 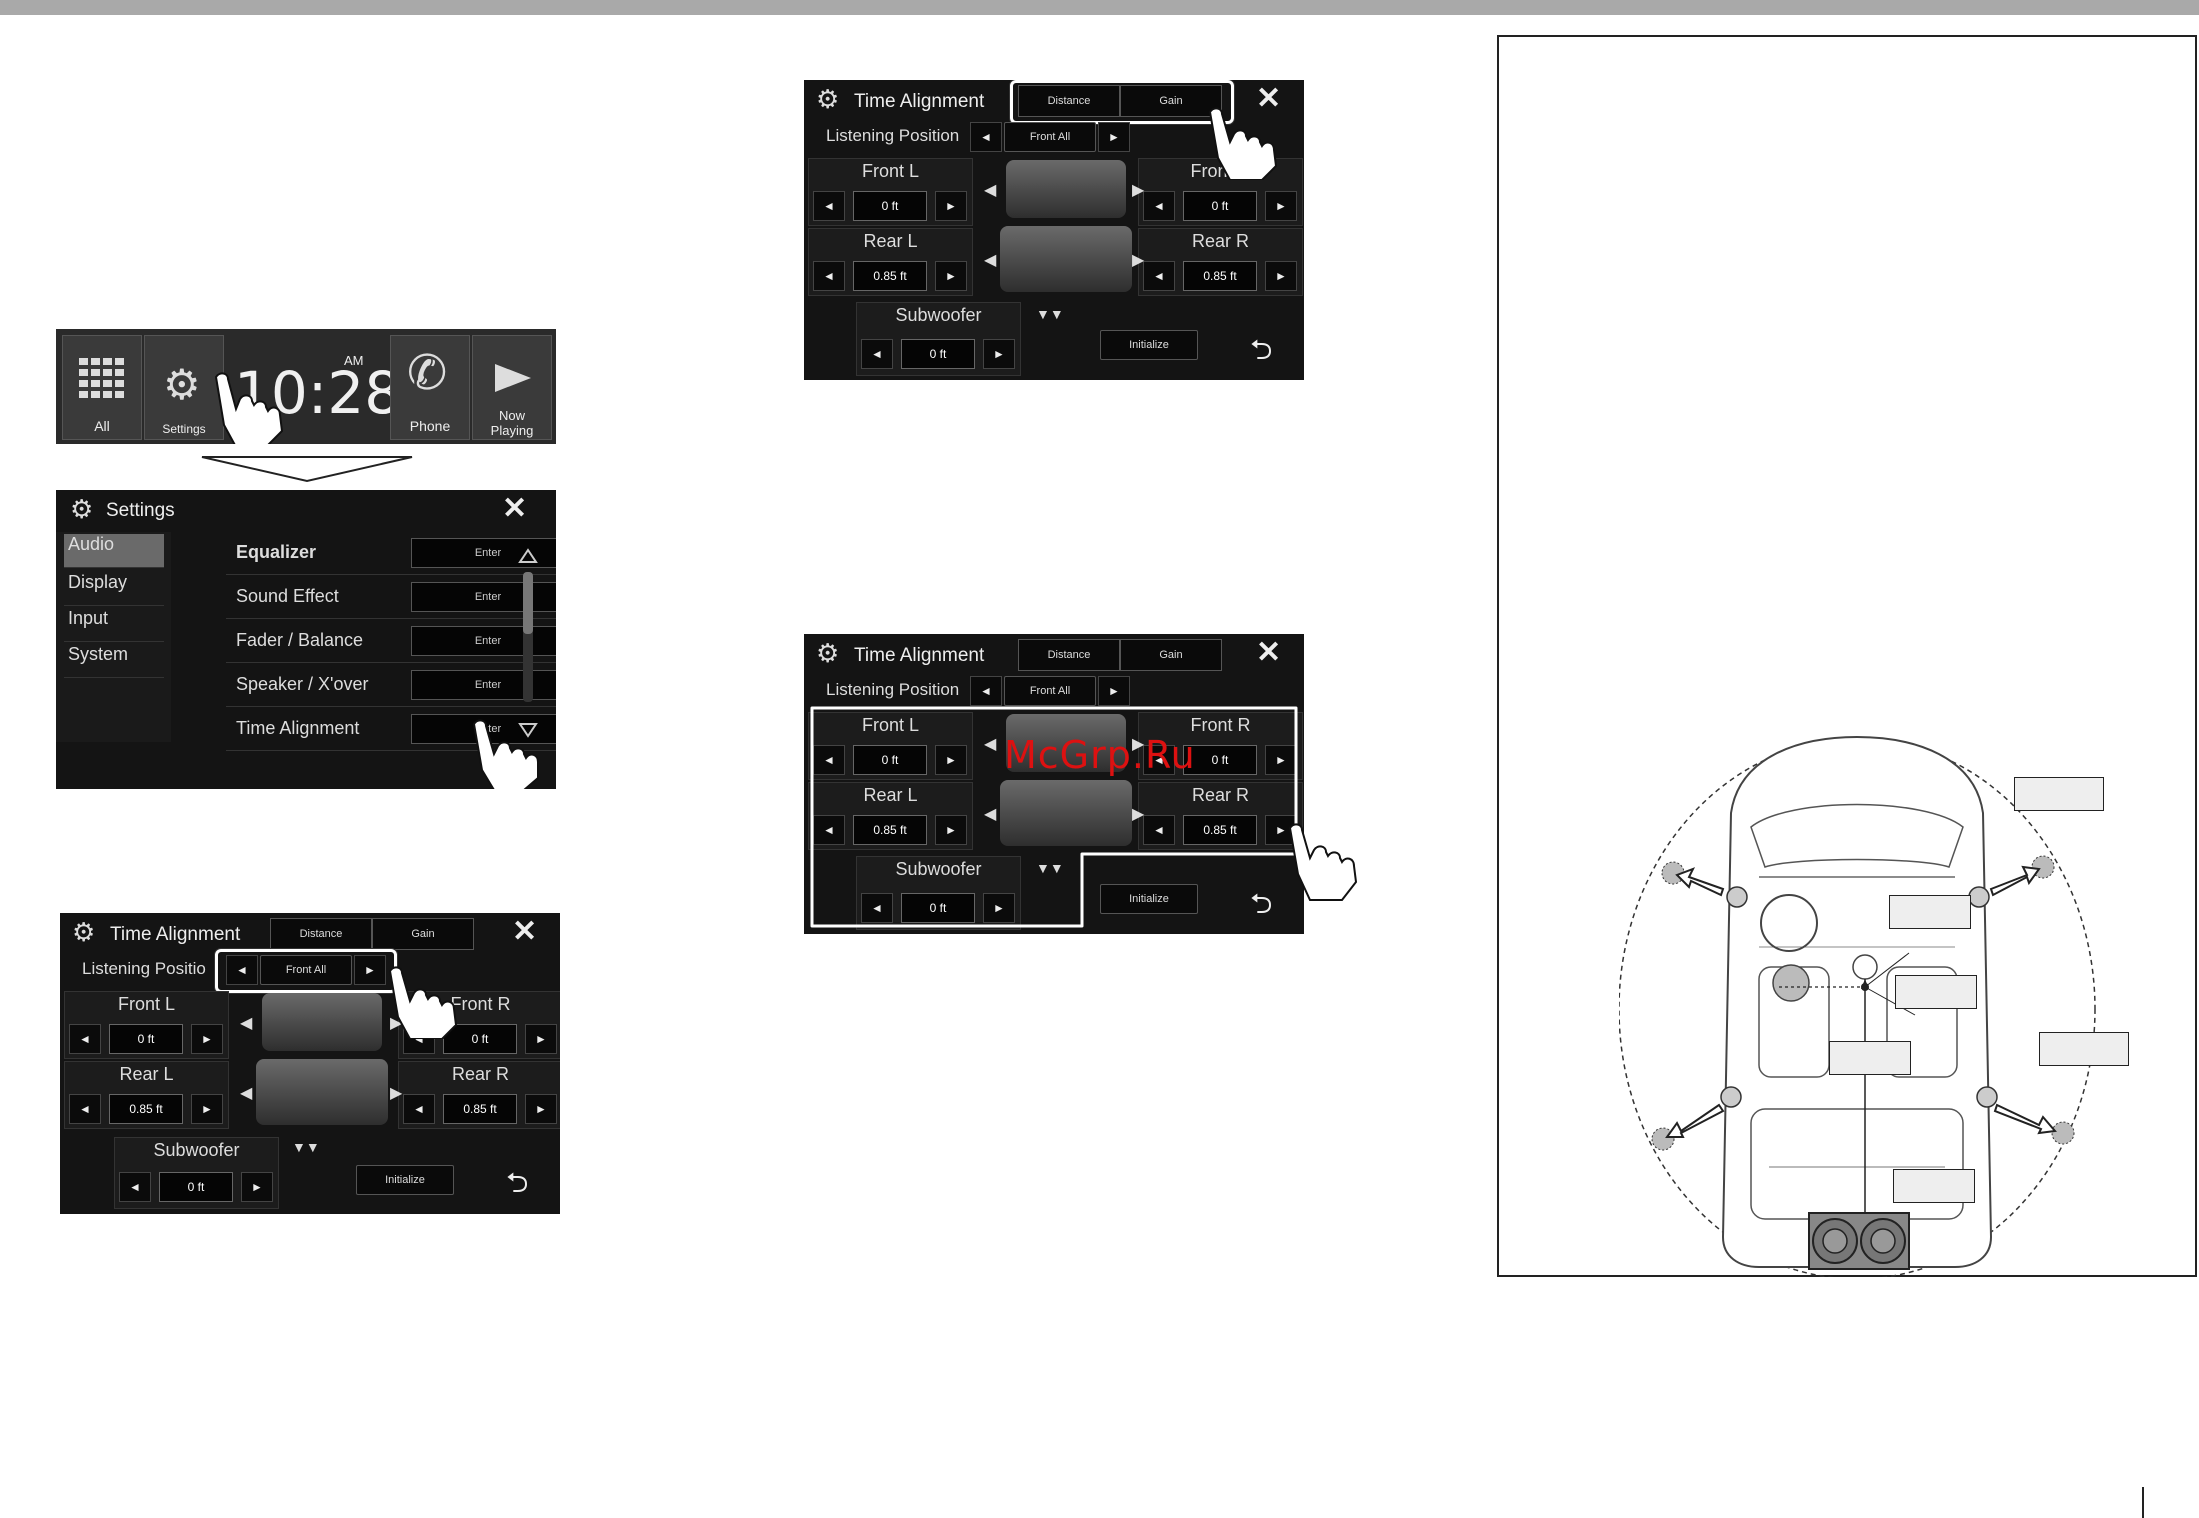 What do you see at coordinates (114, 589) in the screenshot?
I see `sidebar-item-display: Display` at bounding box center [114, 589].